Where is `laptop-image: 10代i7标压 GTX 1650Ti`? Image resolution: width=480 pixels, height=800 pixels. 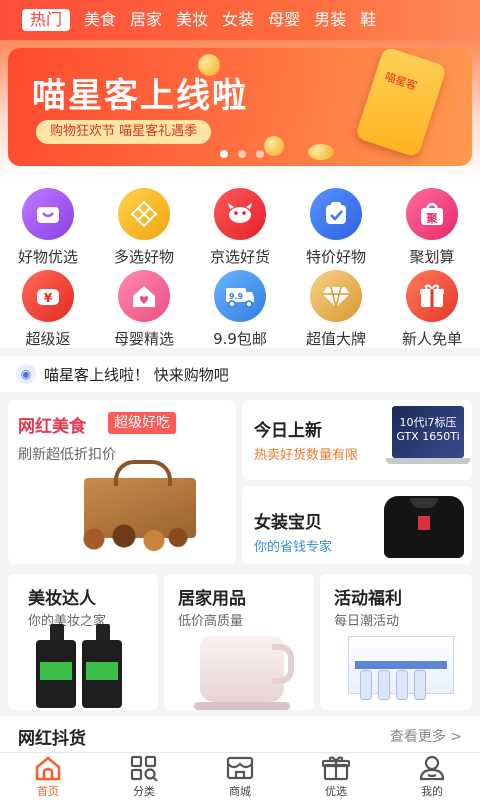 laptop-image: 10代i7标压 GTX 1650Ti is located at coordinates (428, 432).